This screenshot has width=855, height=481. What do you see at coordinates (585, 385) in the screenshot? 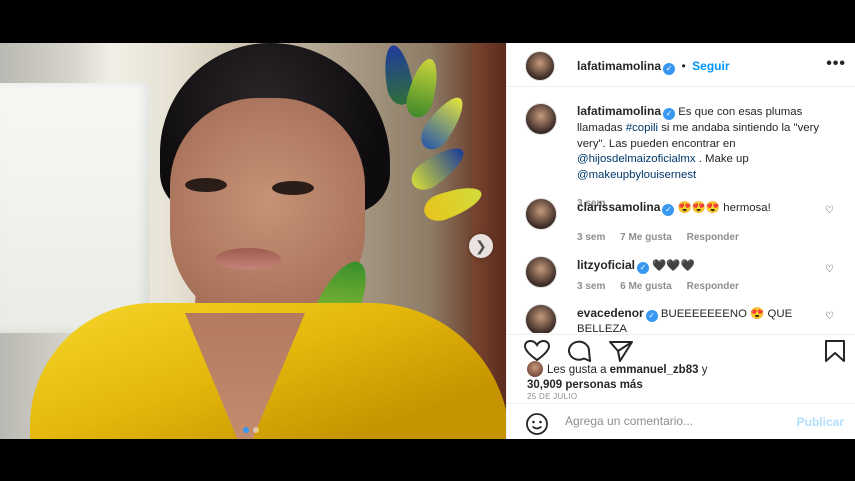
I see `likes-count: 30,909 personas más` at bounding box center [585, 385].